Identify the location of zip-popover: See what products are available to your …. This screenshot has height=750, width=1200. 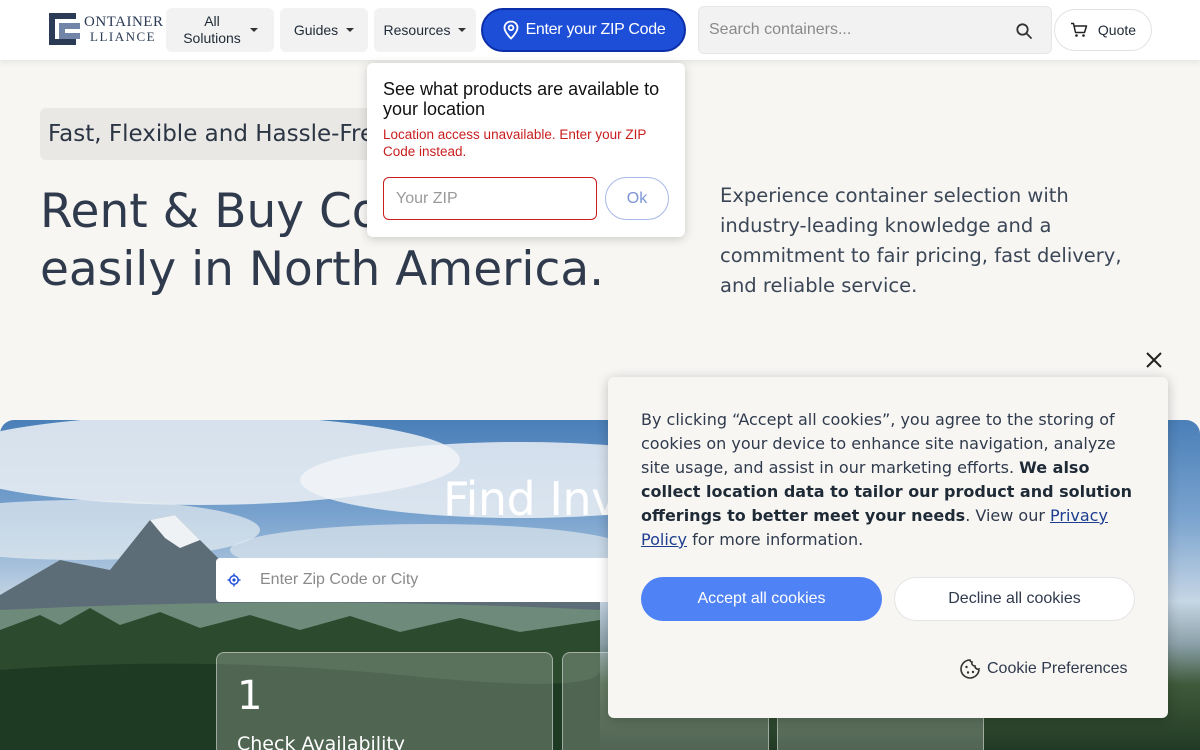
(526, 150).